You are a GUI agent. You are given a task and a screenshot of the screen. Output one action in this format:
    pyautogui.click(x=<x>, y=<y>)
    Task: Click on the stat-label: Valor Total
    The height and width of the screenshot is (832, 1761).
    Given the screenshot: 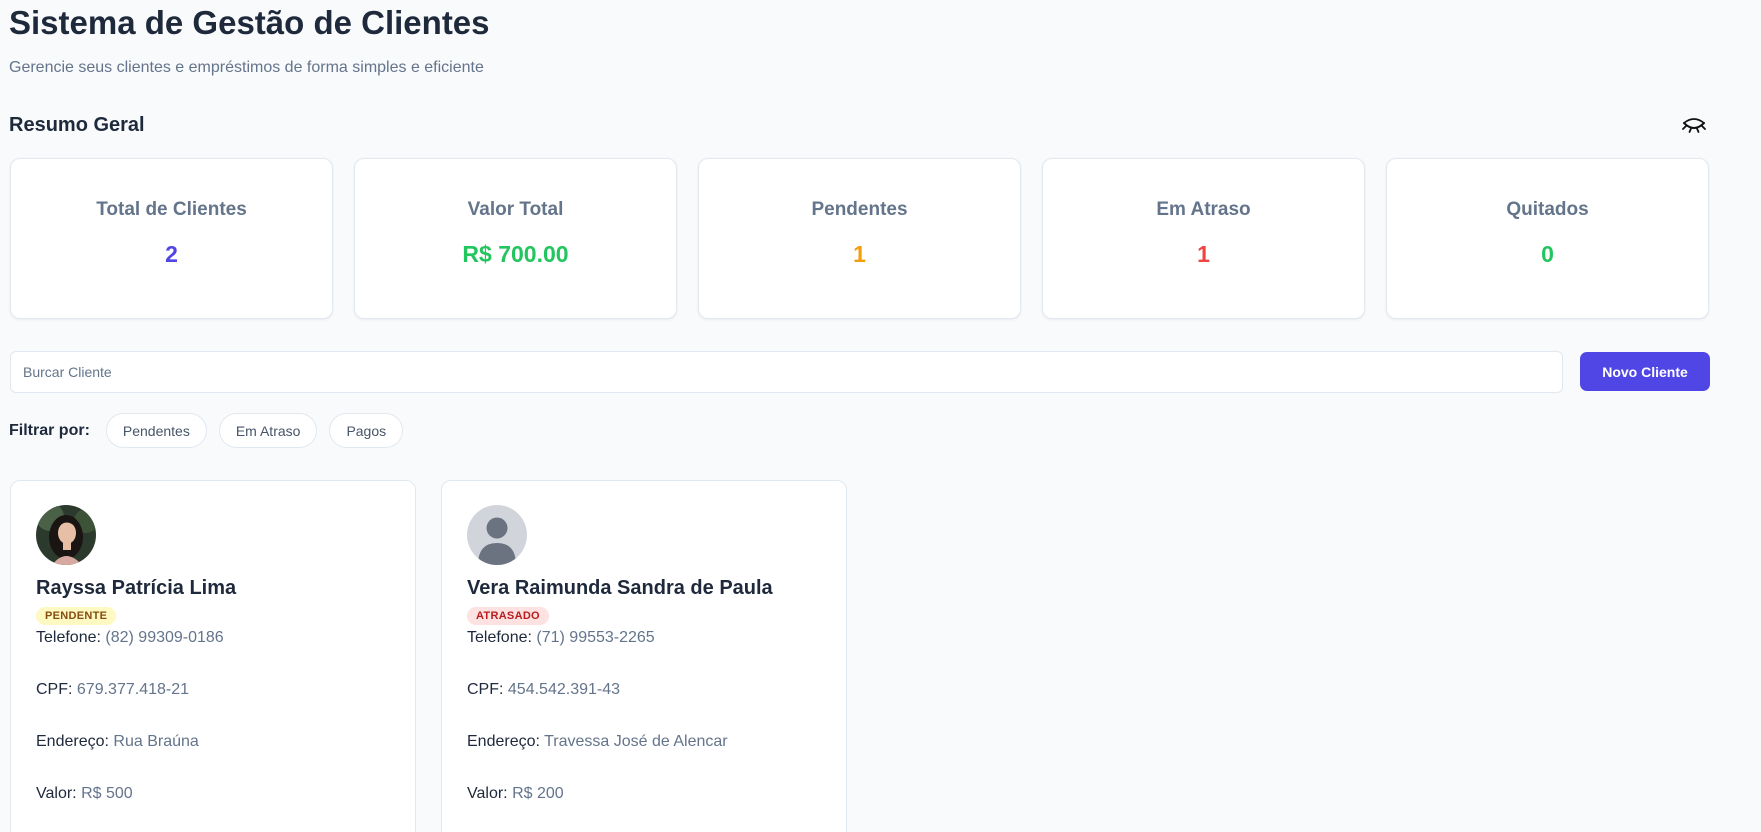 What is the action you would take?
    pyautogui.click(x=515, y=209)
    